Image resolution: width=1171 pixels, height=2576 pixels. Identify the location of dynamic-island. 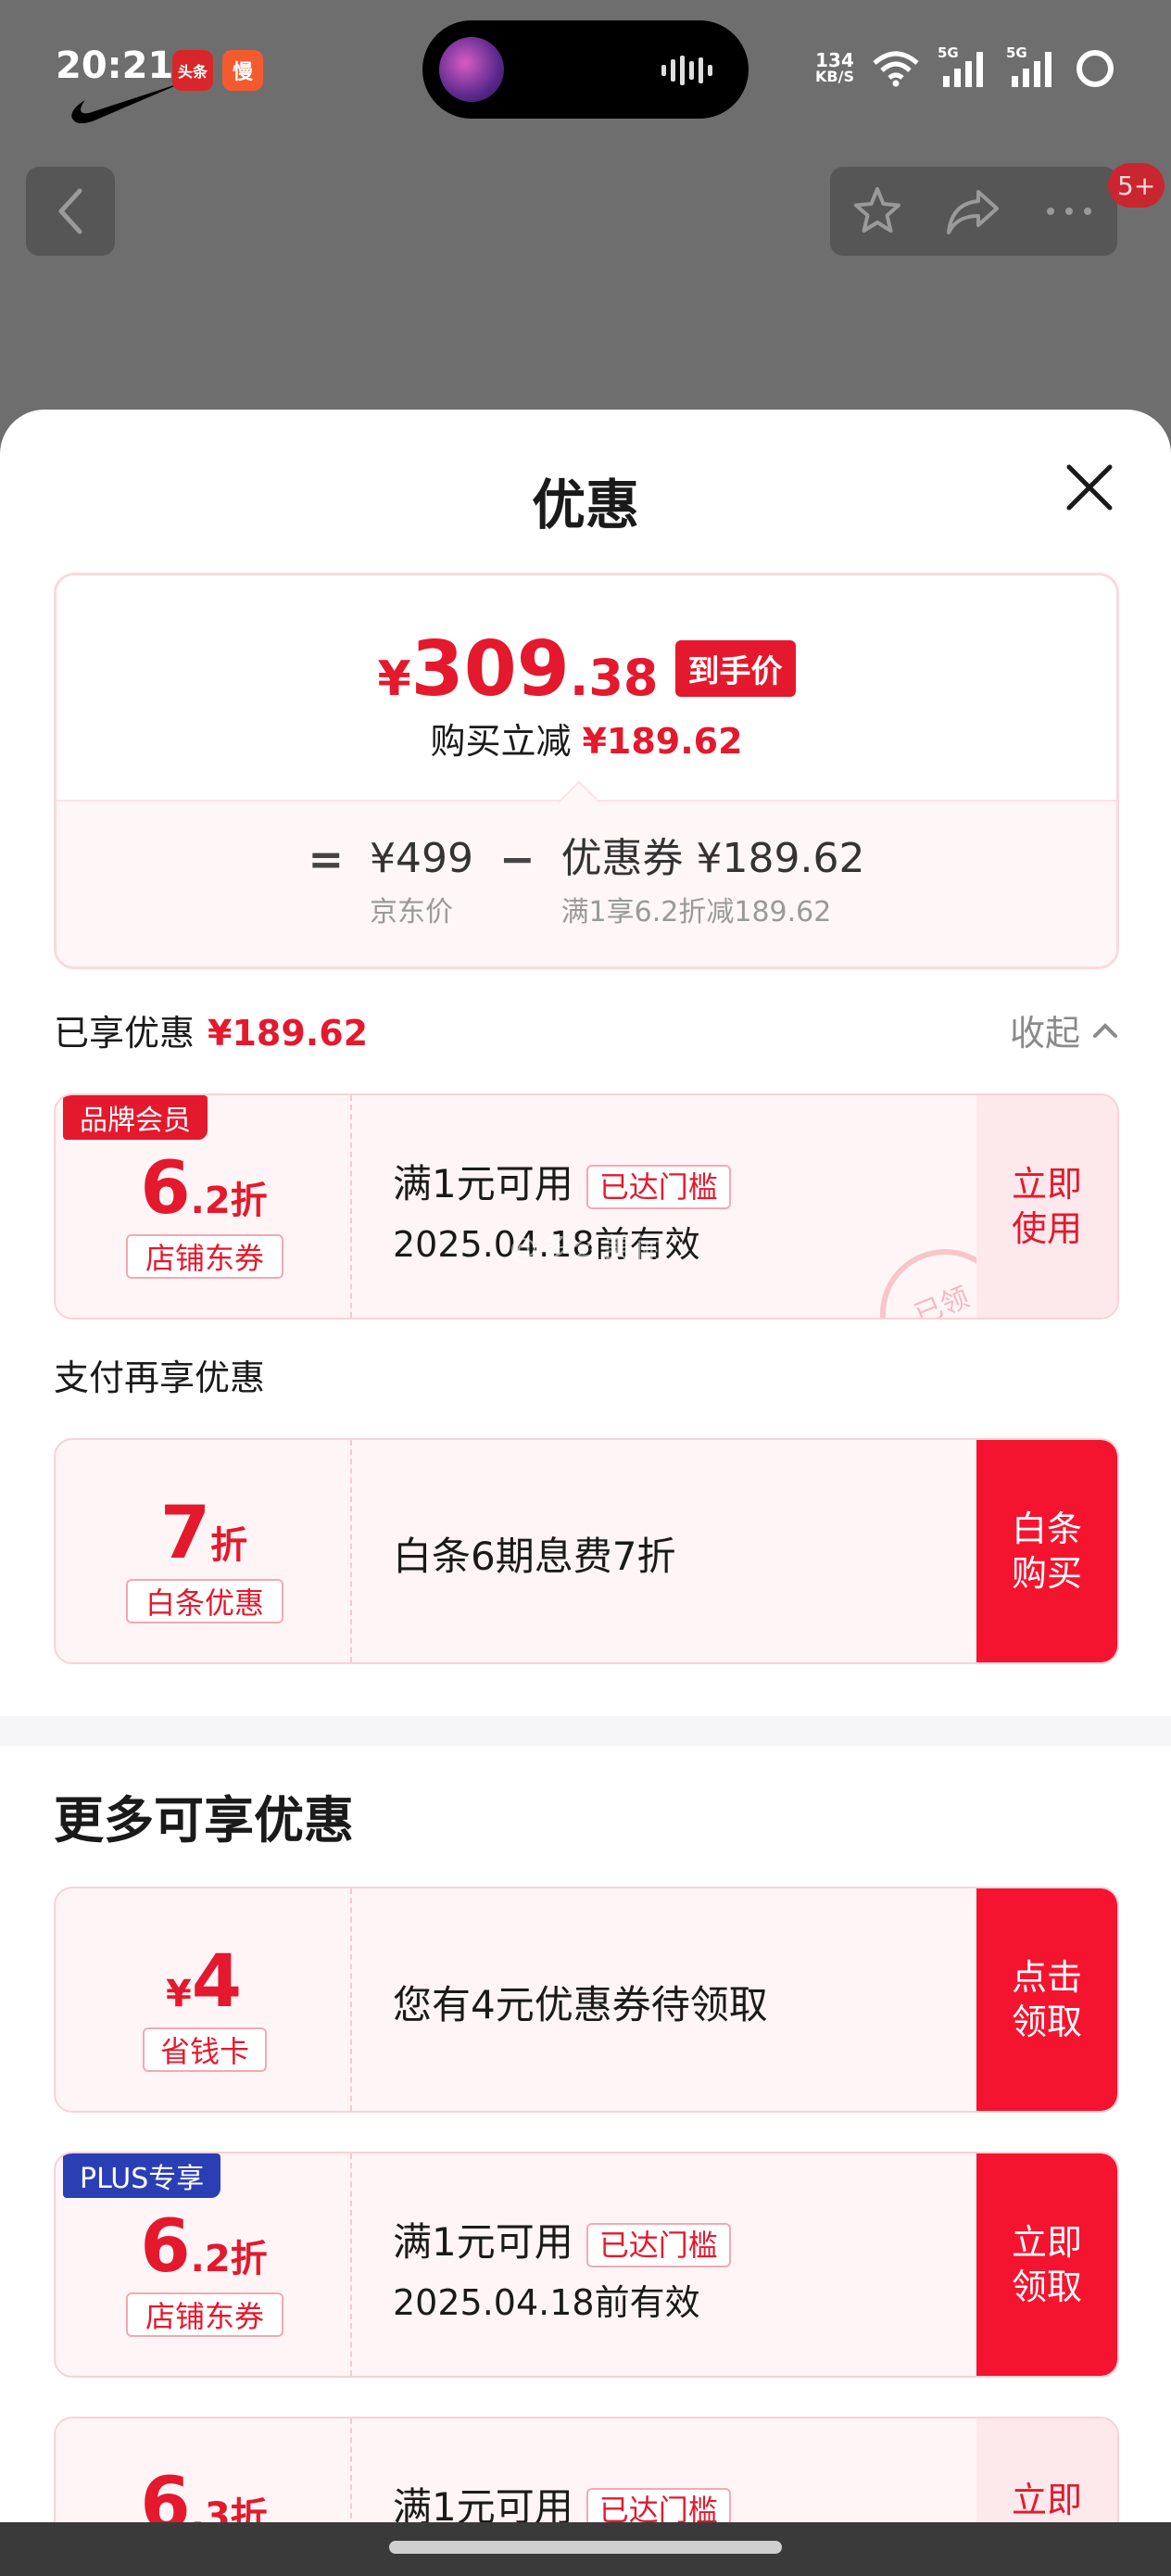
(585, 69).